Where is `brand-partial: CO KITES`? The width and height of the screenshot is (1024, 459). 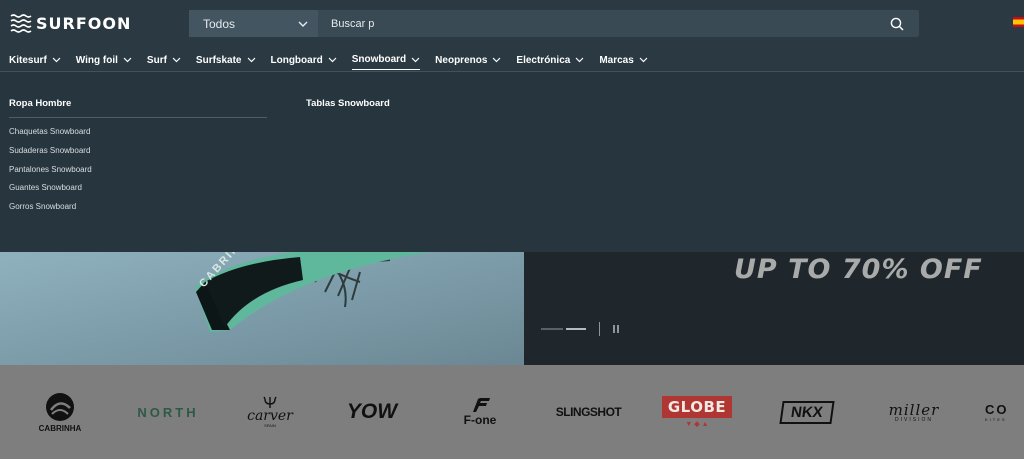 brand-partial: CO KITES is located at coordinates (1004, 412).